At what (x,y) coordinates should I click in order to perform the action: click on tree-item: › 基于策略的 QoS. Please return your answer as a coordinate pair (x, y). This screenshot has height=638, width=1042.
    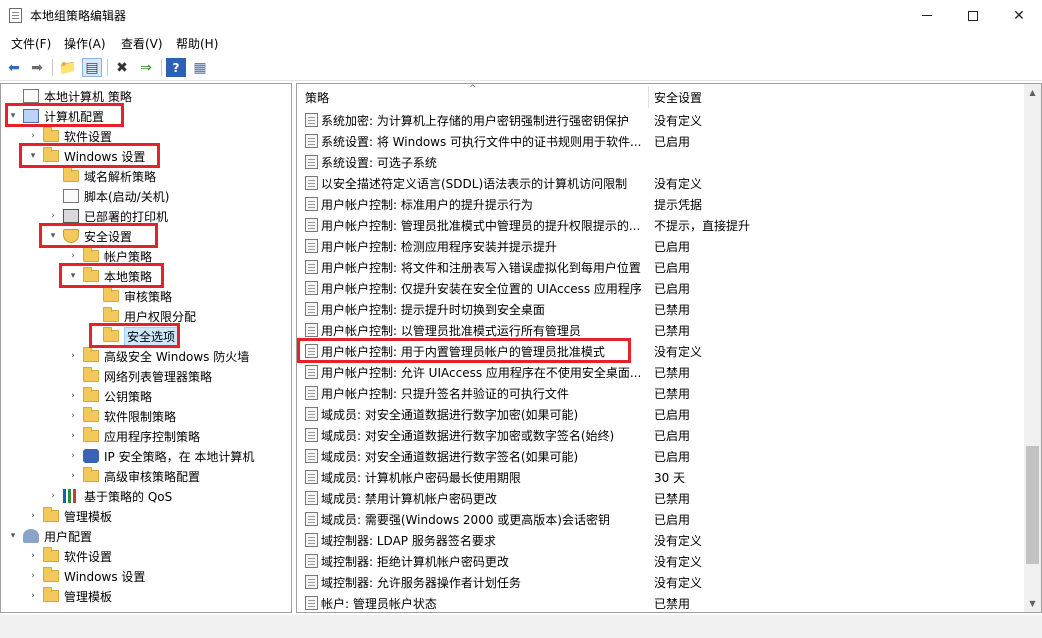
    Looking at the image, I should click on (109, 496).